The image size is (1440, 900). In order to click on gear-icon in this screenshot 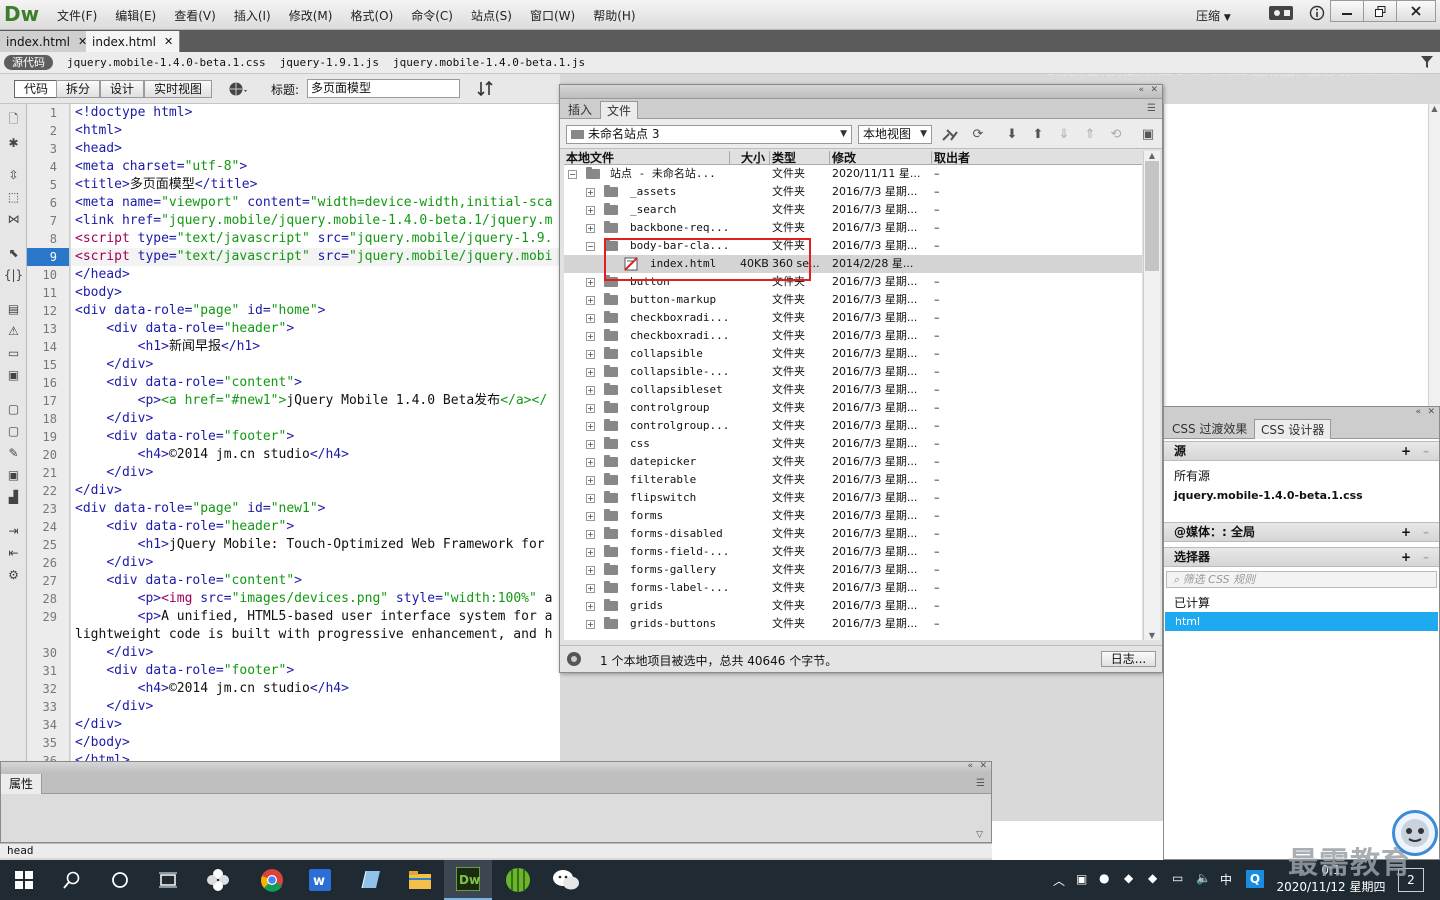, I will do `click(1281, 13)`.